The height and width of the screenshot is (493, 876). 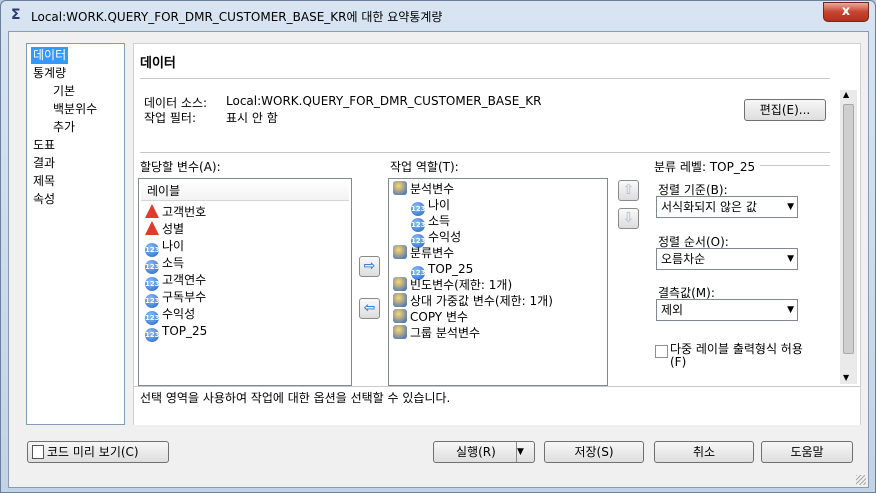 I want to click on role-name: 빈도변수(제한: 1개), so click(x=461, y=285).